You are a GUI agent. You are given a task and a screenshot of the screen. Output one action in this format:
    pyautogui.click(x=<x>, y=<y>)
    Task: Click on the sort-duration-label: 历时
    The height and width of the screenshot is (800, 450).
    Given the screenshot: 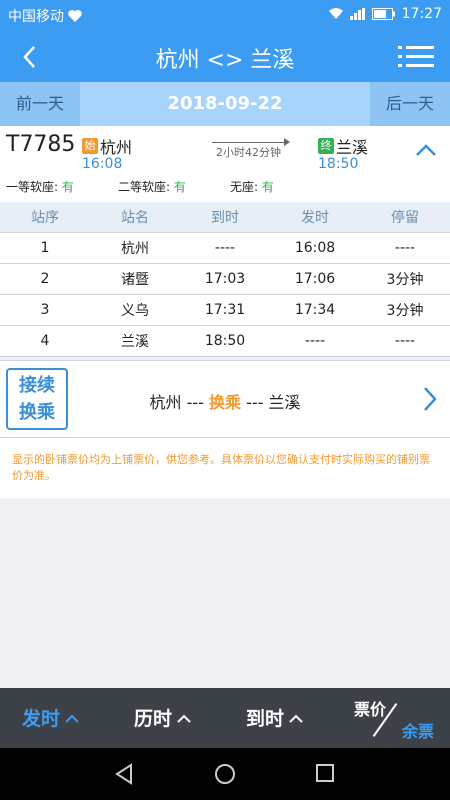 What is the action you would take?
    pyautogui.click(x=153, y=719)
    